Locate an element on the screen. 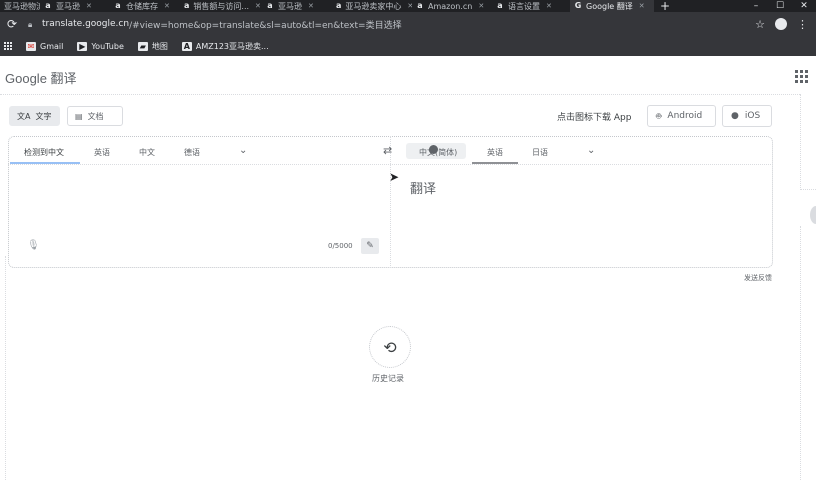 This screenshot has width=816, height=480. side-panel-handle is located at coordinates (813, 215).